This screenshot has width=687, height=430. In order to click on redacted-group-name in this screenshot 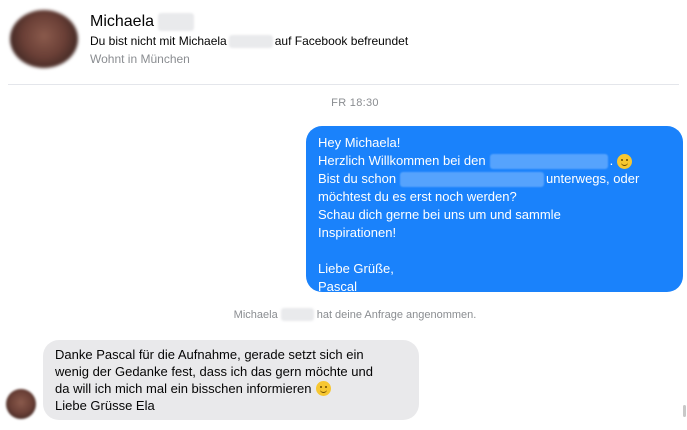, I will do `click(548, 161)`.